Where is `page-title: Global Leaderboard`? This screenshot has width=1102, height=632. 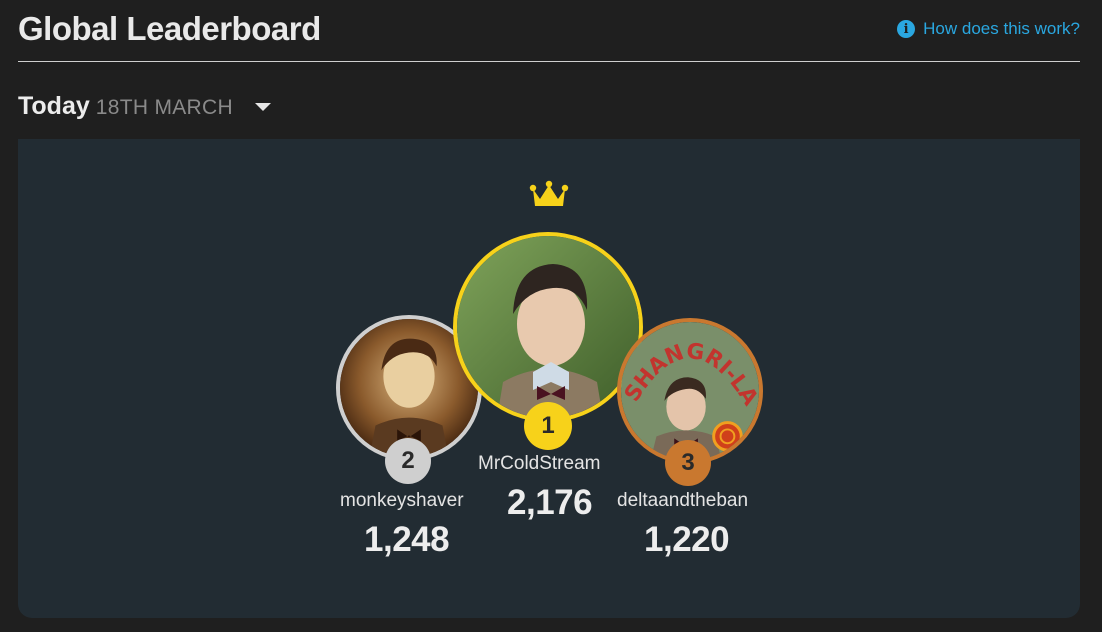 page-title: Global Leaderboard is located at coordinates (169, 28).